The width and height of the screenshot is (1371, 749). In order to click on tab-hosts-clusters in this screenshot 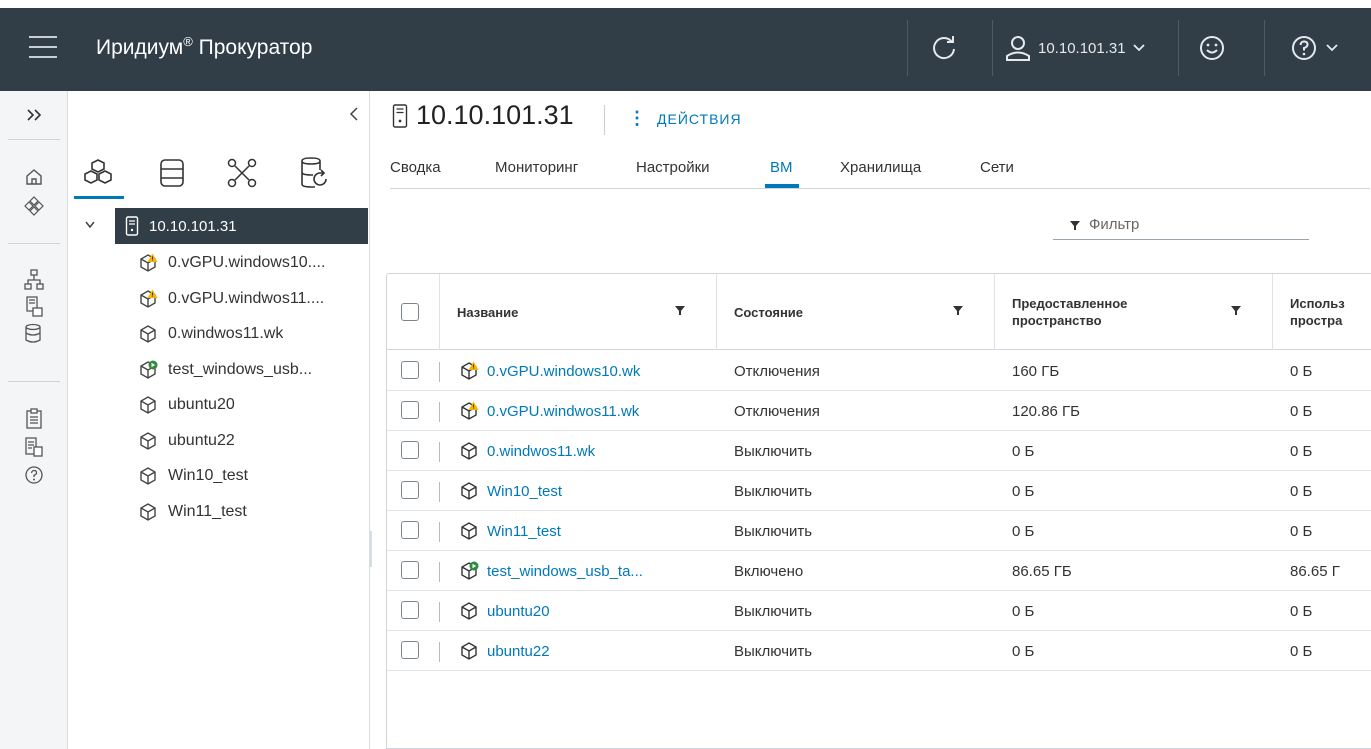, I will do `click(98, 173)`.